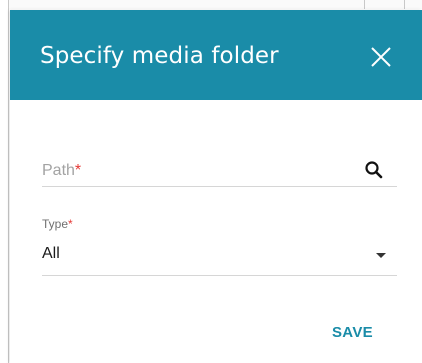 The height and width of the screenshot is (363, 422). Describe the element at coordinates (219, 168) in the screenshot. I see `path-field: Path*` at that location.